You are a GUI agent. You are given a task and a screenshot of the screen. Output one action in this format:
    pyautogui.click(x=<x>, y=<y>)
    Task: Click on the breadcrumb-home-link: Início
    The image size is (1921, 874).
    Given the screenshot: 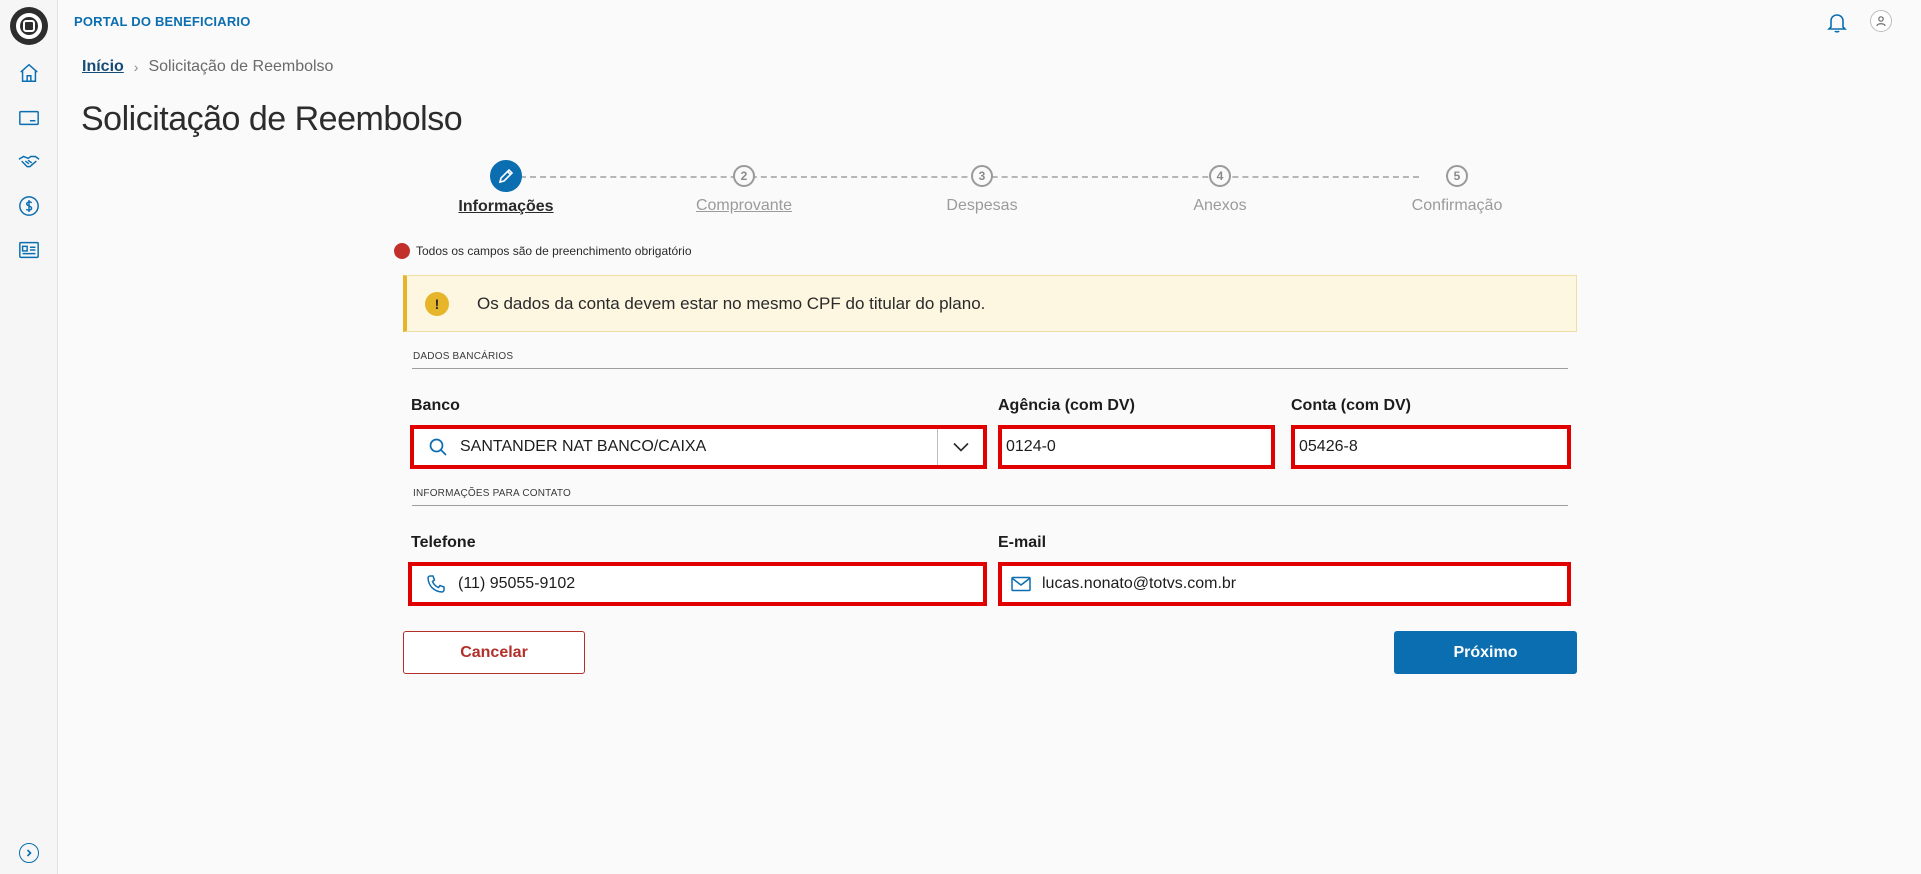 What is the action you would take?
    pyautogui.click(x=103, y=67)
    